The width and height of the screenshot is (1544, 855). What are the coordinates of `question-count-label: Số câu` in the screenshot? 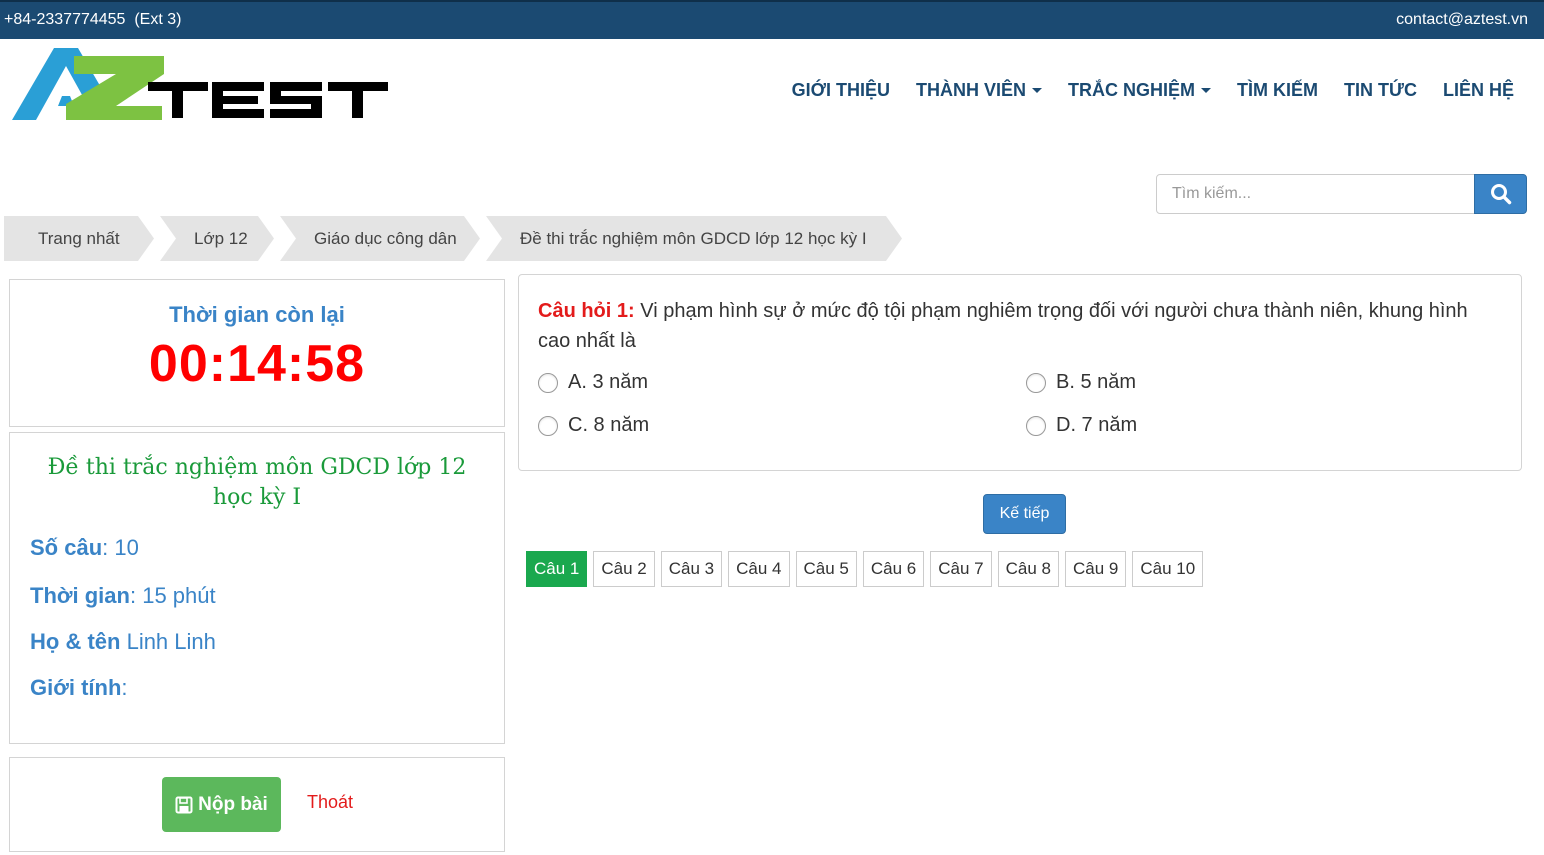 It's located at (66, 547).